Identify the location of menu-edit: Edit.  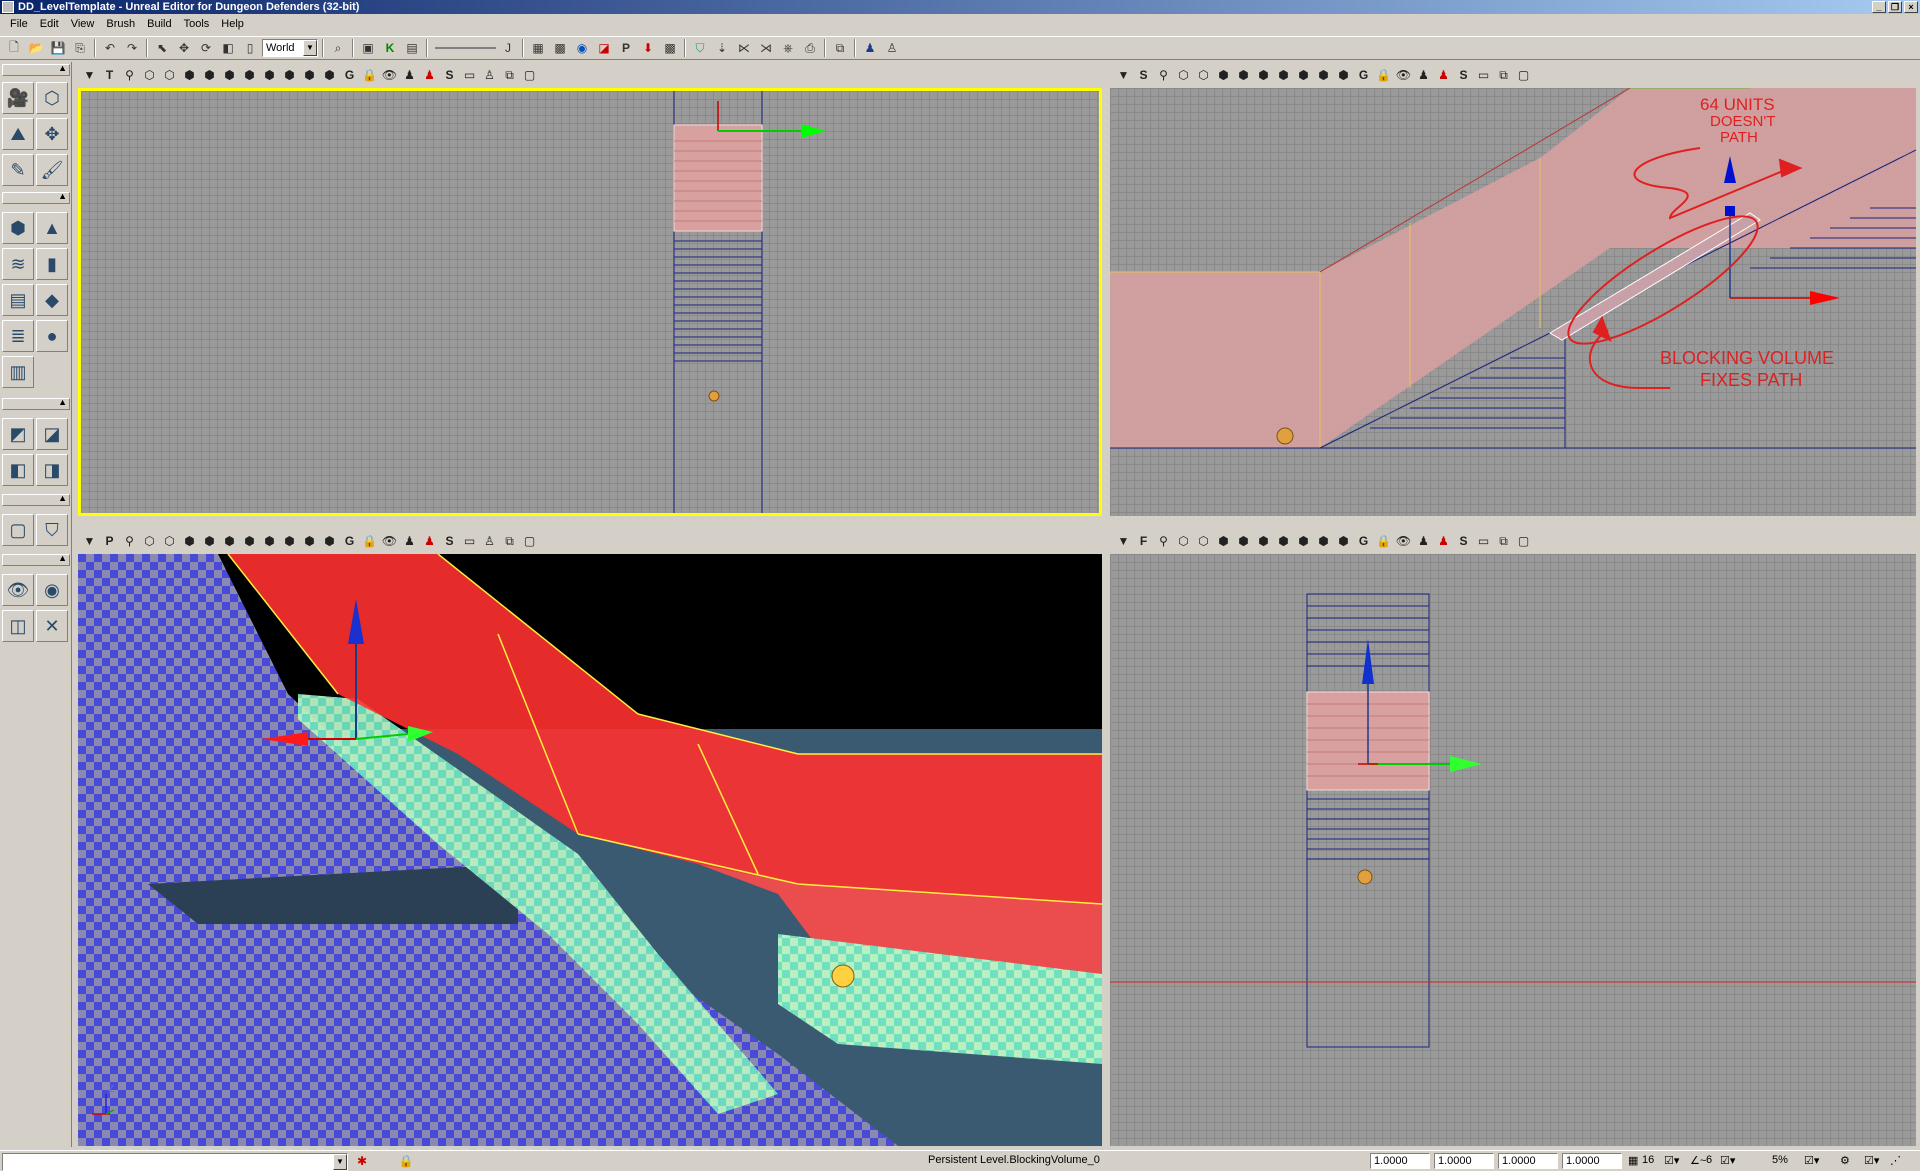
(49, 24).